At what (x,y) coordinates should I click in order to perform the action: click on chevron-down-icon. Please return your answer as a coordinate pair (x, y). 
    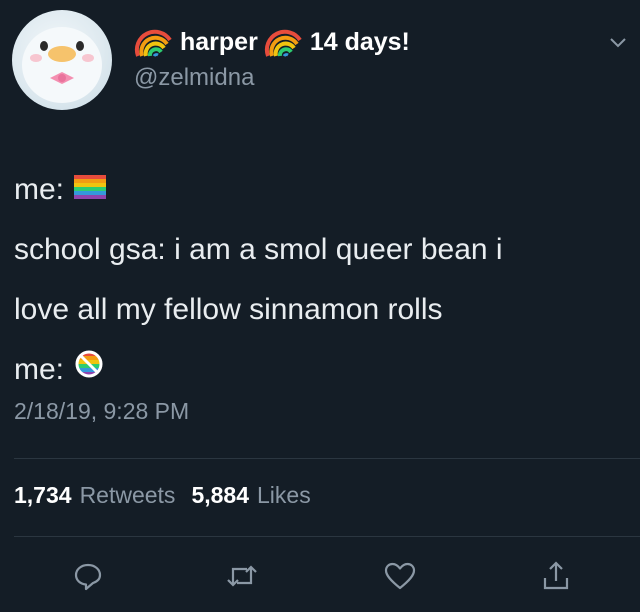
    Looking at the image, I should click on (618, 42).